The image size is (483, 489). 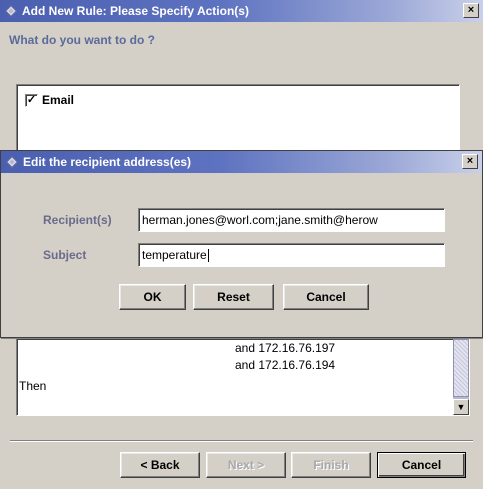 I want to click on ok-button: OK, so click(x=152, y=297).